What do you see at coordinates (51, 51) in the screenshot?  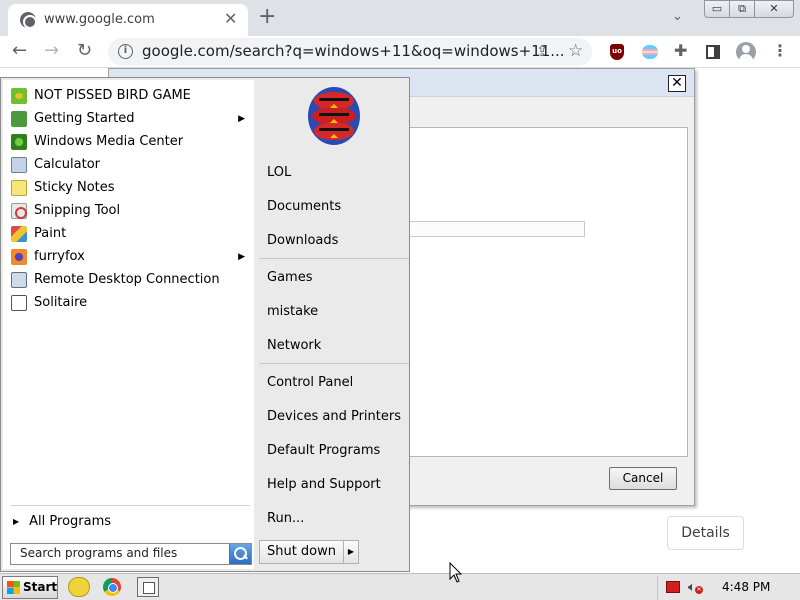 I see `forward-button: →` at bounding box center [51, 51].